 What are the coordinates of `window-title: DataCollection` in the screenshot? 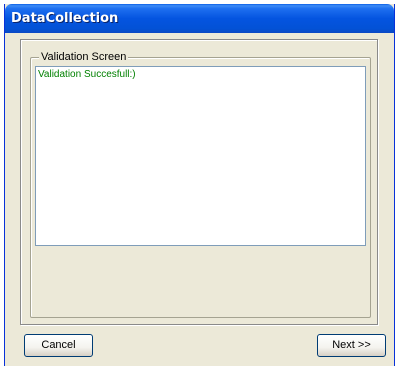 It's located at (65, 18).